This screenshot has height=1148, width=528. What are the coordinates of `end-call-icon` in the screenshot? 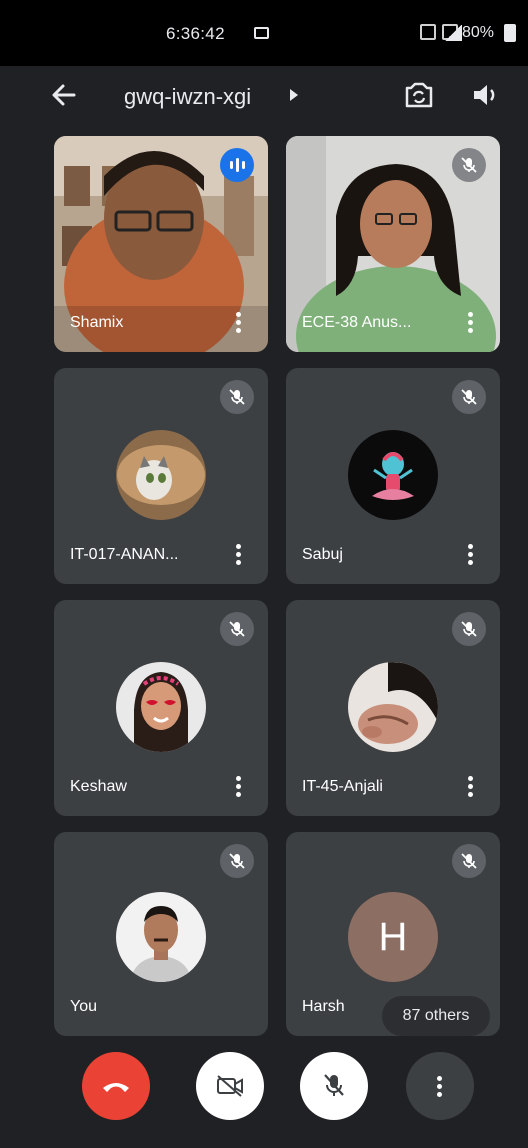 It's located at (116, 1087).